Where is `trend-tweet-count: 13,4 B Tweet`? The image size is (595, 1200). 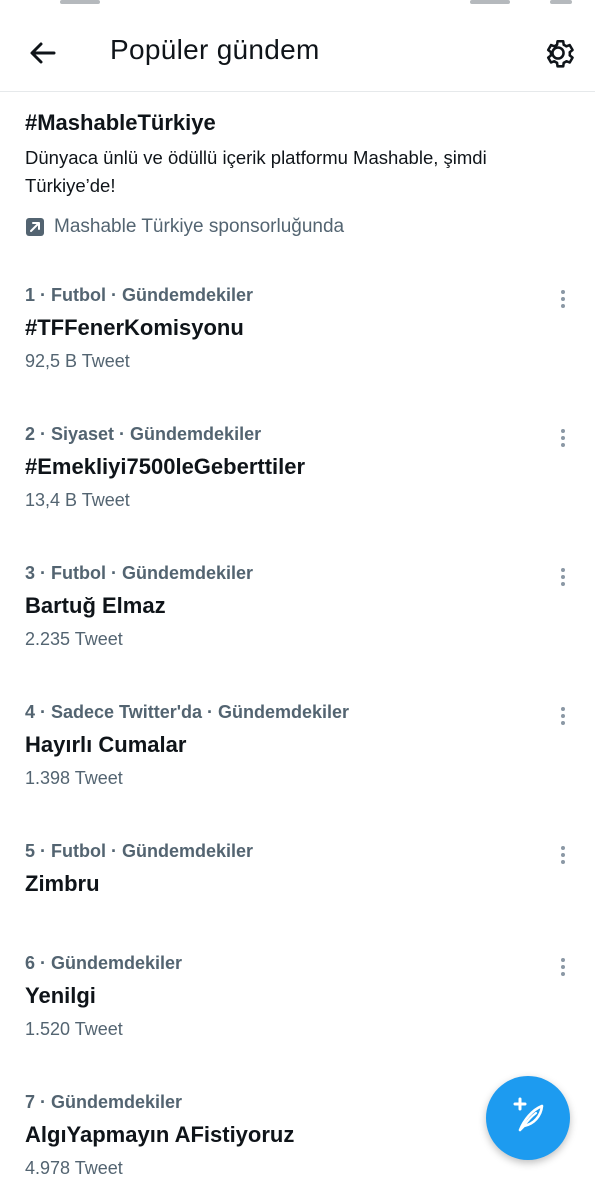
trend-tweet-count: 13,4 B Tweet is located at coordinates (77, 500).